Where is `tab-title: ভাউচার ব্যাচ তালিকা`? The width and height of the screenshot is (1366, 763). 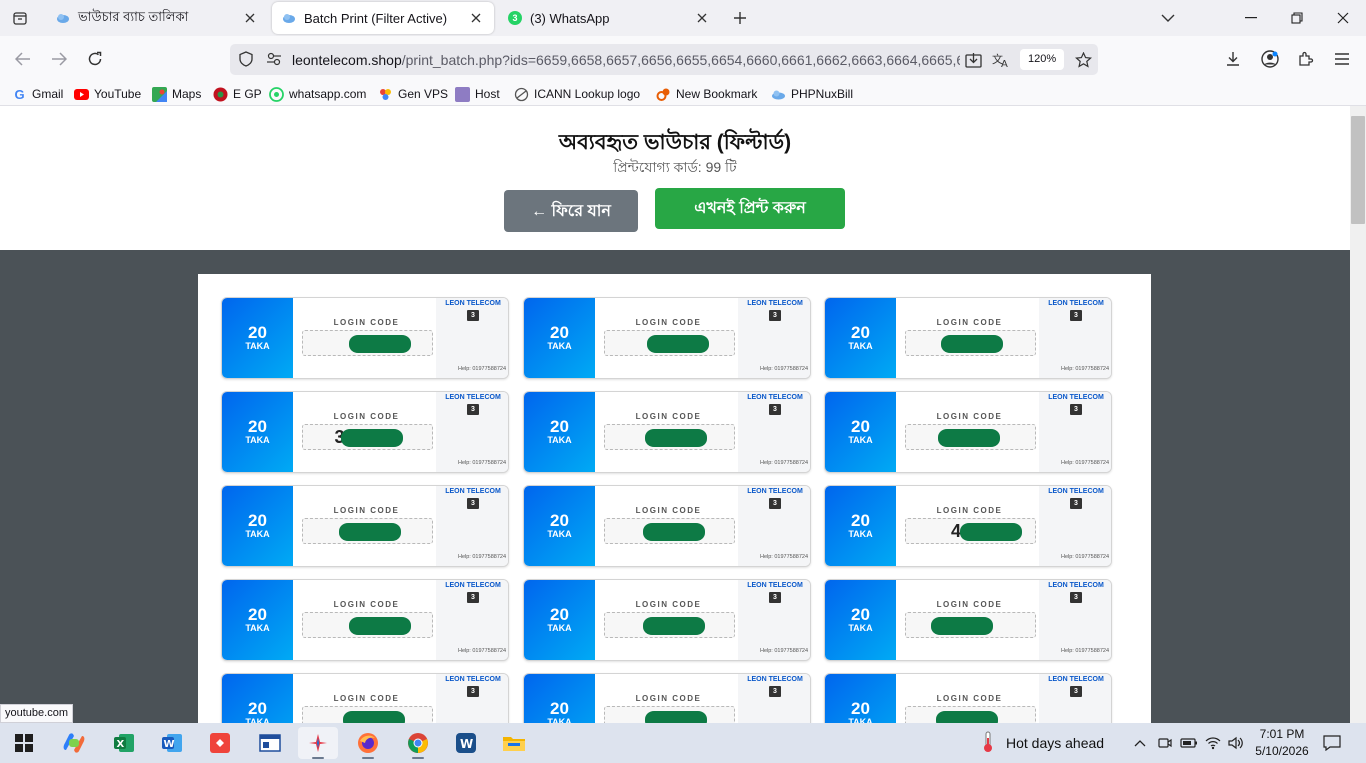
tab-title: ভাউচার ব্যাচ তালিকা is located at coordinates (133, 16).